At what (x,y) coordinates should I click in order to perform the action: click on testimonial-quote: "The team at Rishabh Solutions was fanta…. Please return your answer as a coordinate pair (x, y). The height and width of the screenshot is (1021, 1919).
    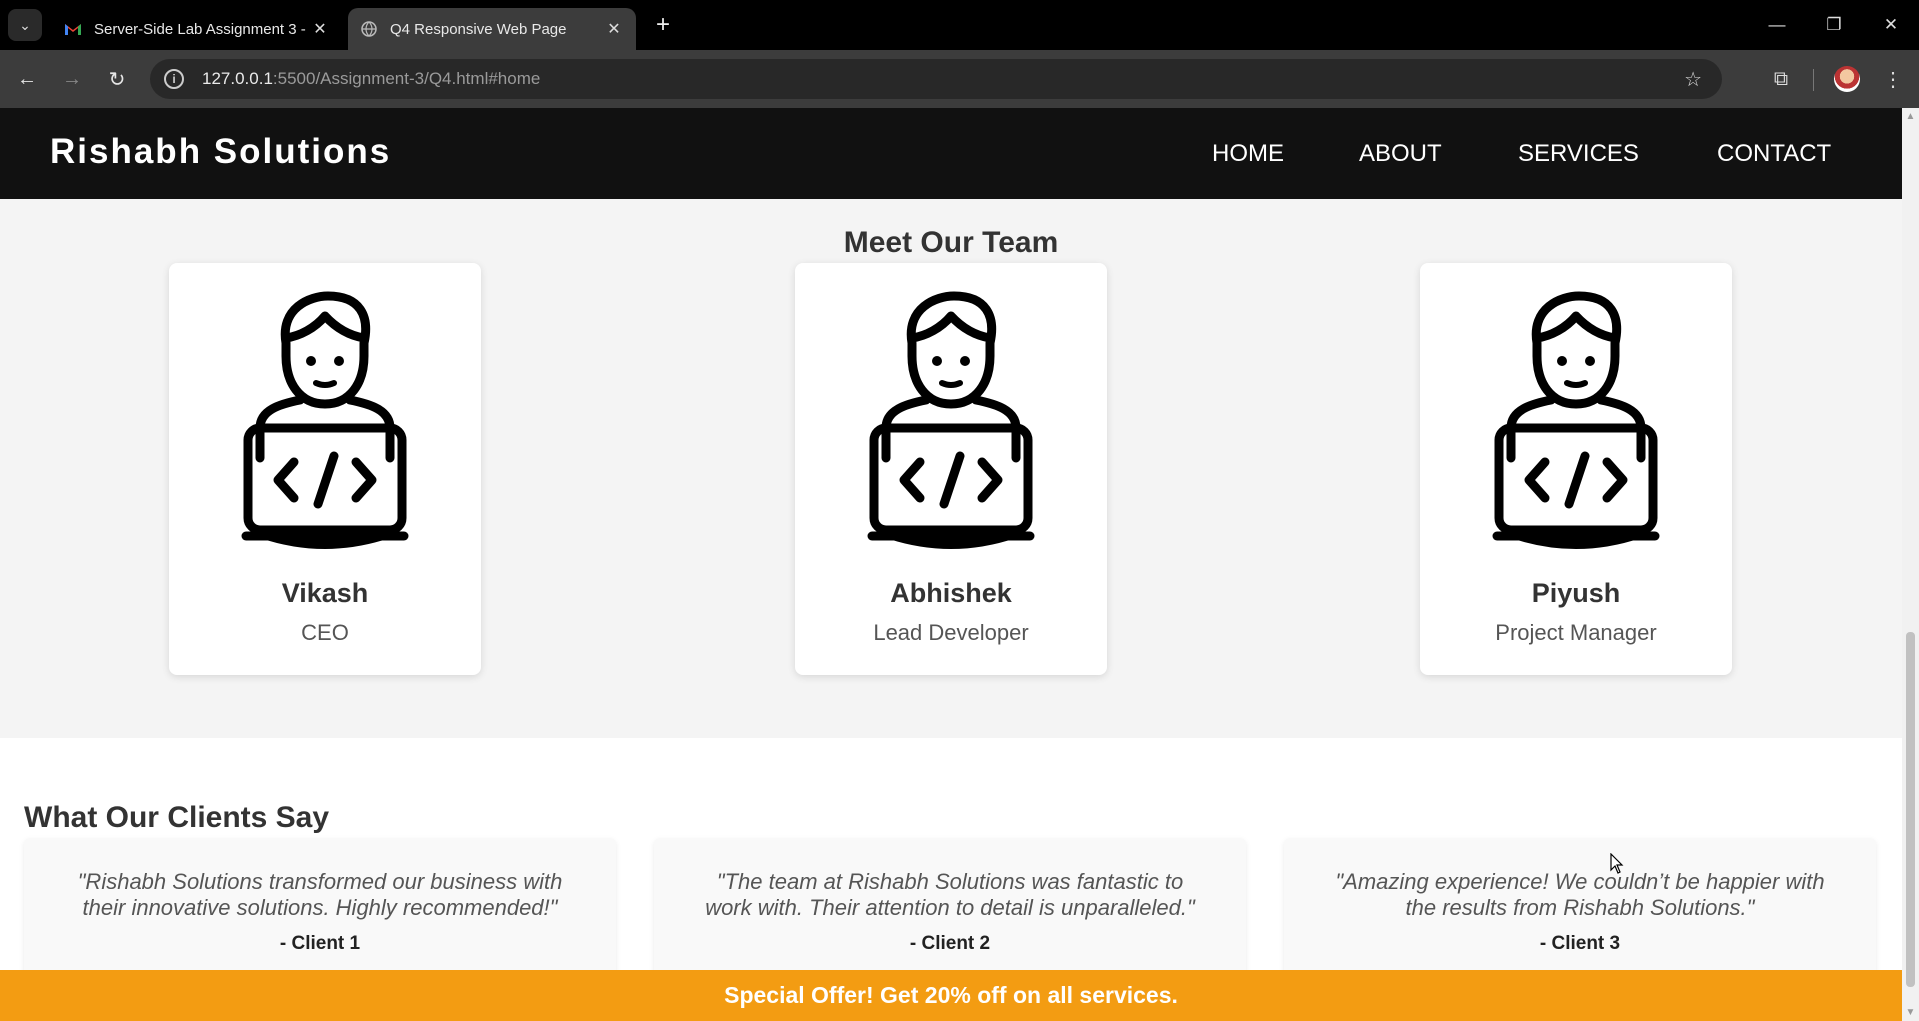
    Looking at the image, I should click on (950, 894).